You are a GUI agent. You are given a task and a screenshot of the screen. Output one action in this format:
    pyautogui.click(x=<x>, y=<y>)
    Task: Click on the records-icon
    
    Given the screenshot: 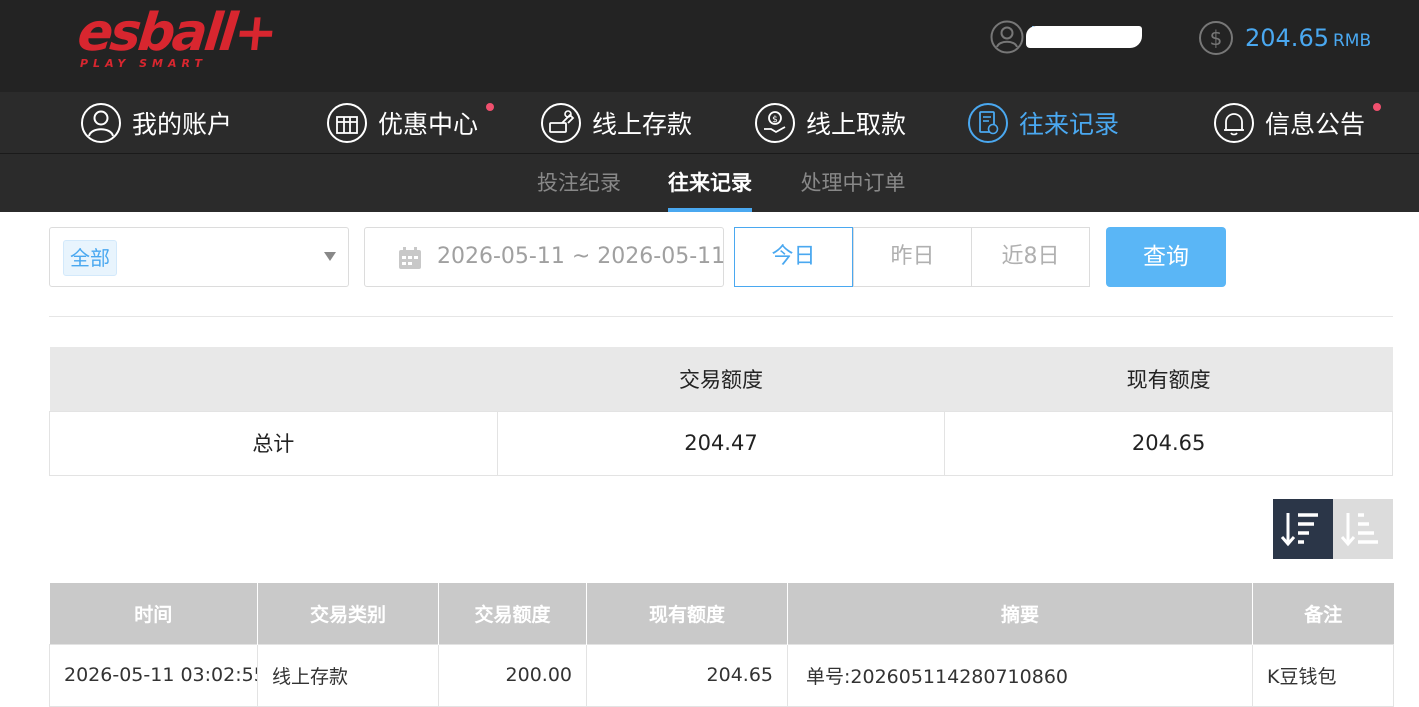 What is the action you would take?
    pyautogui.click(x=988, y=123)
    